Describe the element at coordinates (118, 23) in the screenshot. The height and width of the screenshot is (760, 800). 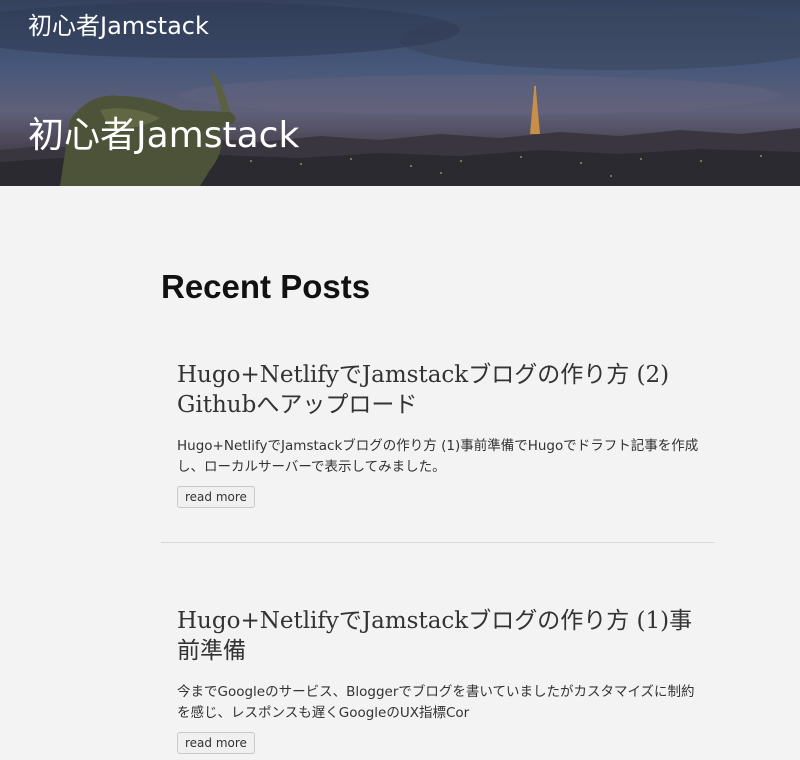
I see `site-name-link: 初心者Jamstack` at that location.